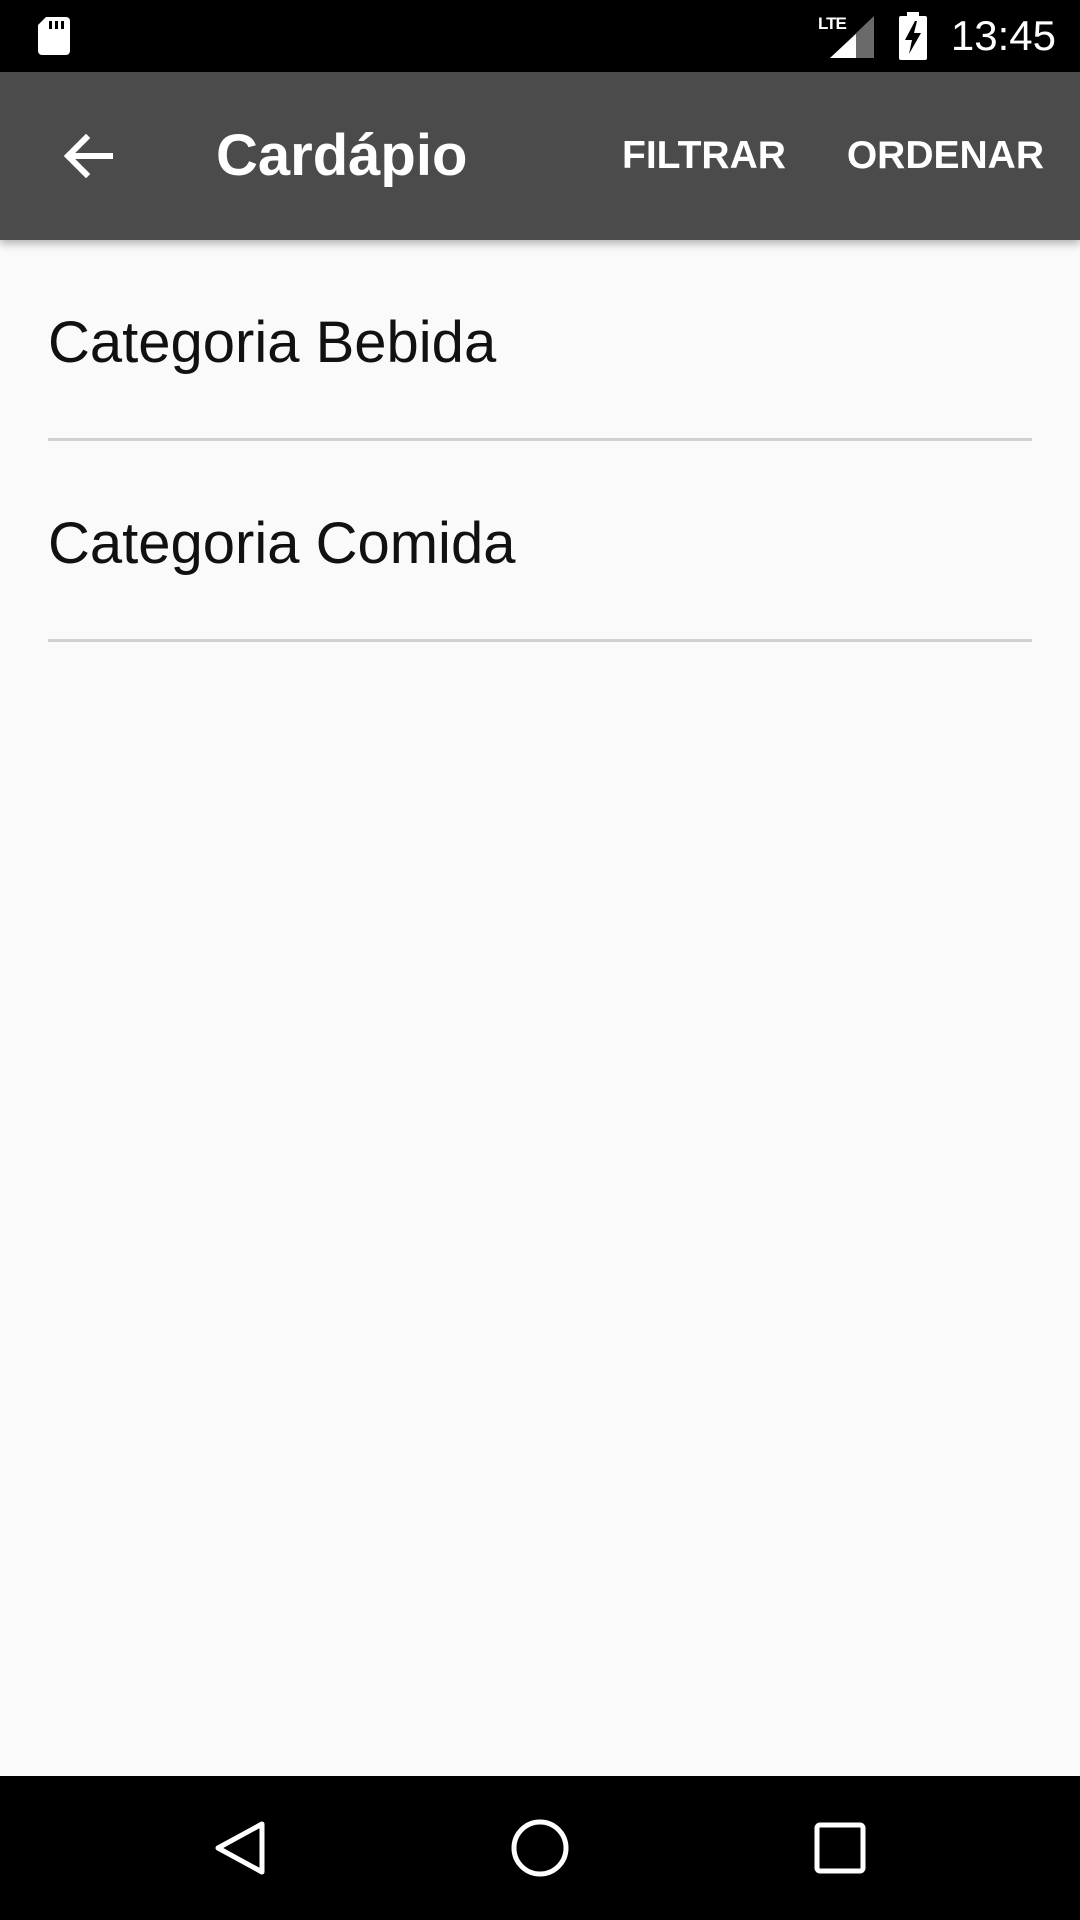  I want to click on nav-home-icon, so click(540, 1848).